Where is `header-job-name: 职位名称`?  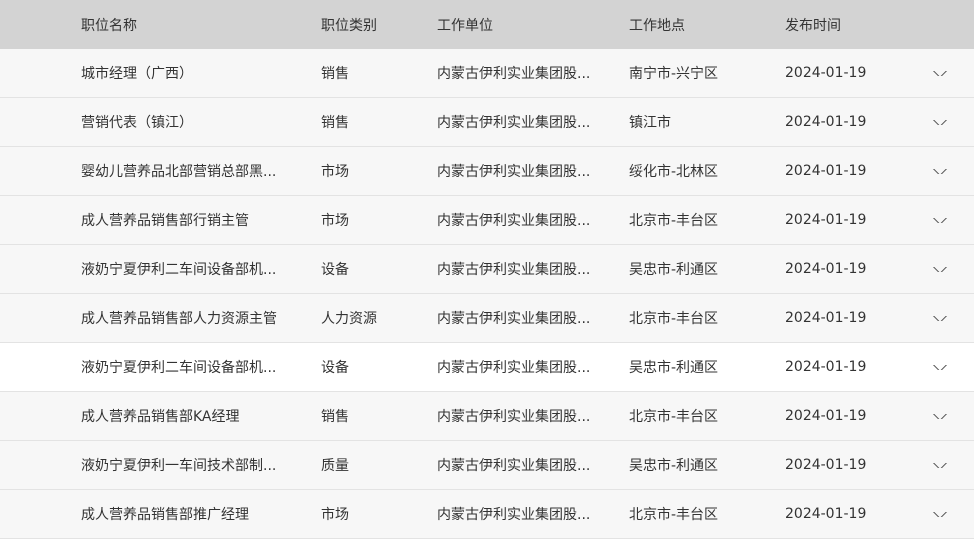
header-job-name: 职位名称 is located at coordinates (109, 25).